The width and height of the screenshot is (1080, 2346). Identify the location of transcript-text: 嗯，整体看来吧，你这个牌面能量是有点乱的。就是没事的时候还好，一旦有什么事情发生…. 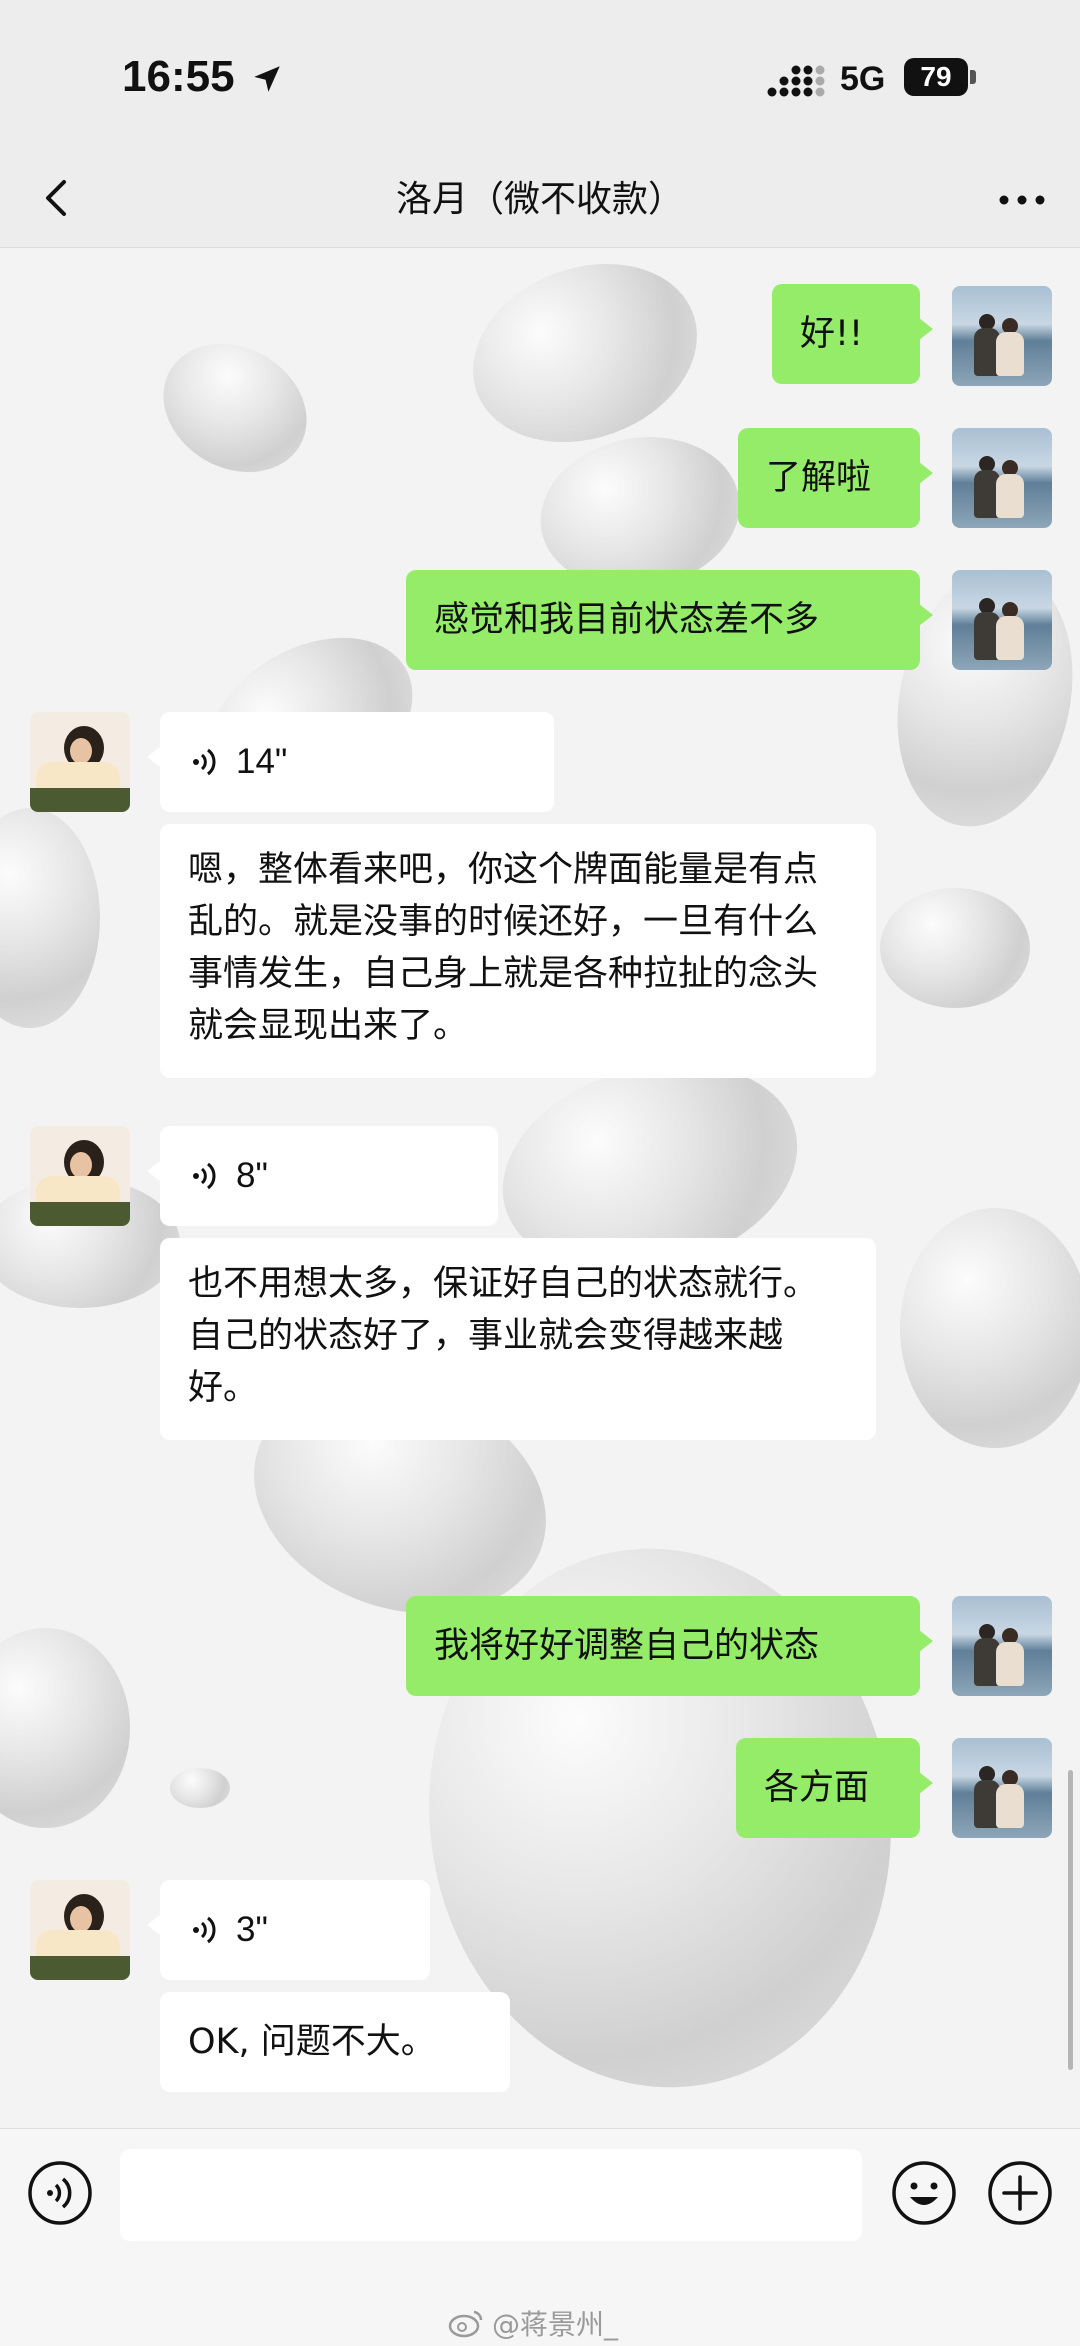
(503, 948).